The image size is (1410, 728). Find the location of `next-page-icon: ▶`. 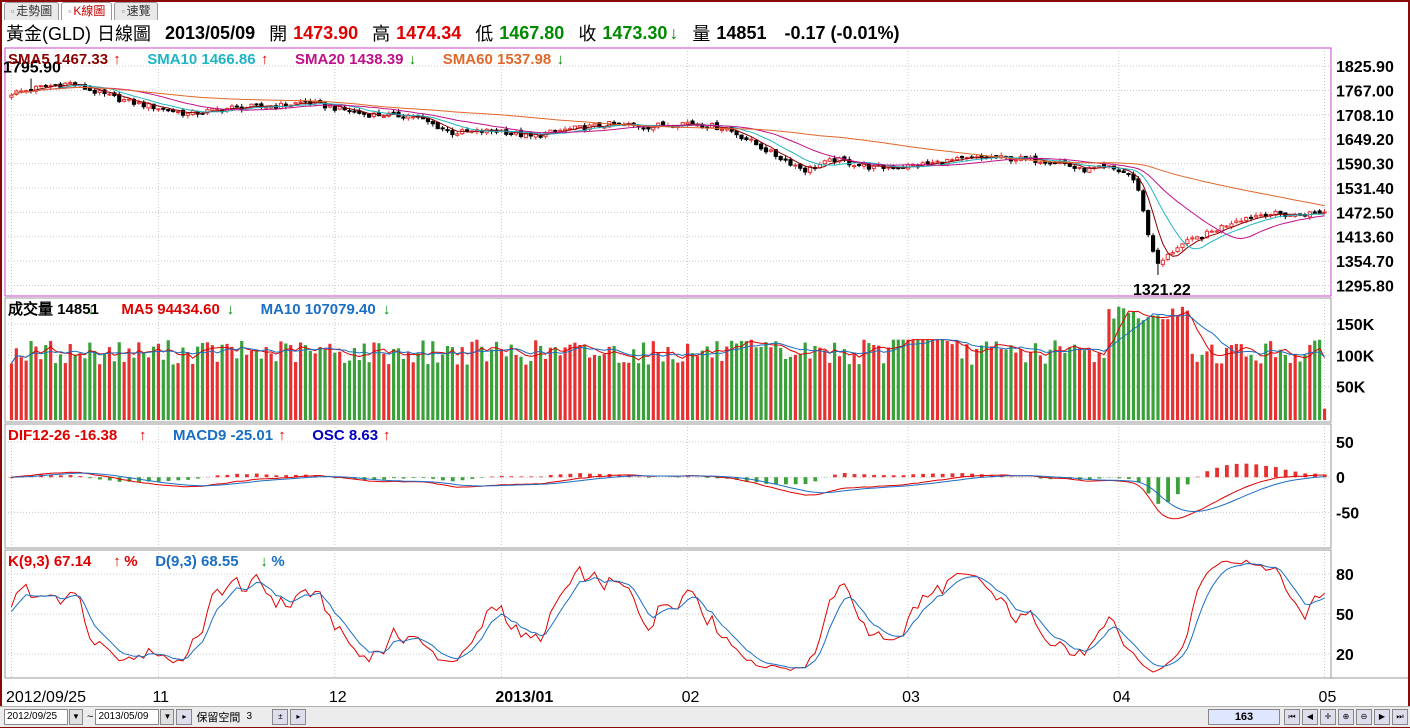

next-page-icon: ▶ is located at coordinates (1382, 717).